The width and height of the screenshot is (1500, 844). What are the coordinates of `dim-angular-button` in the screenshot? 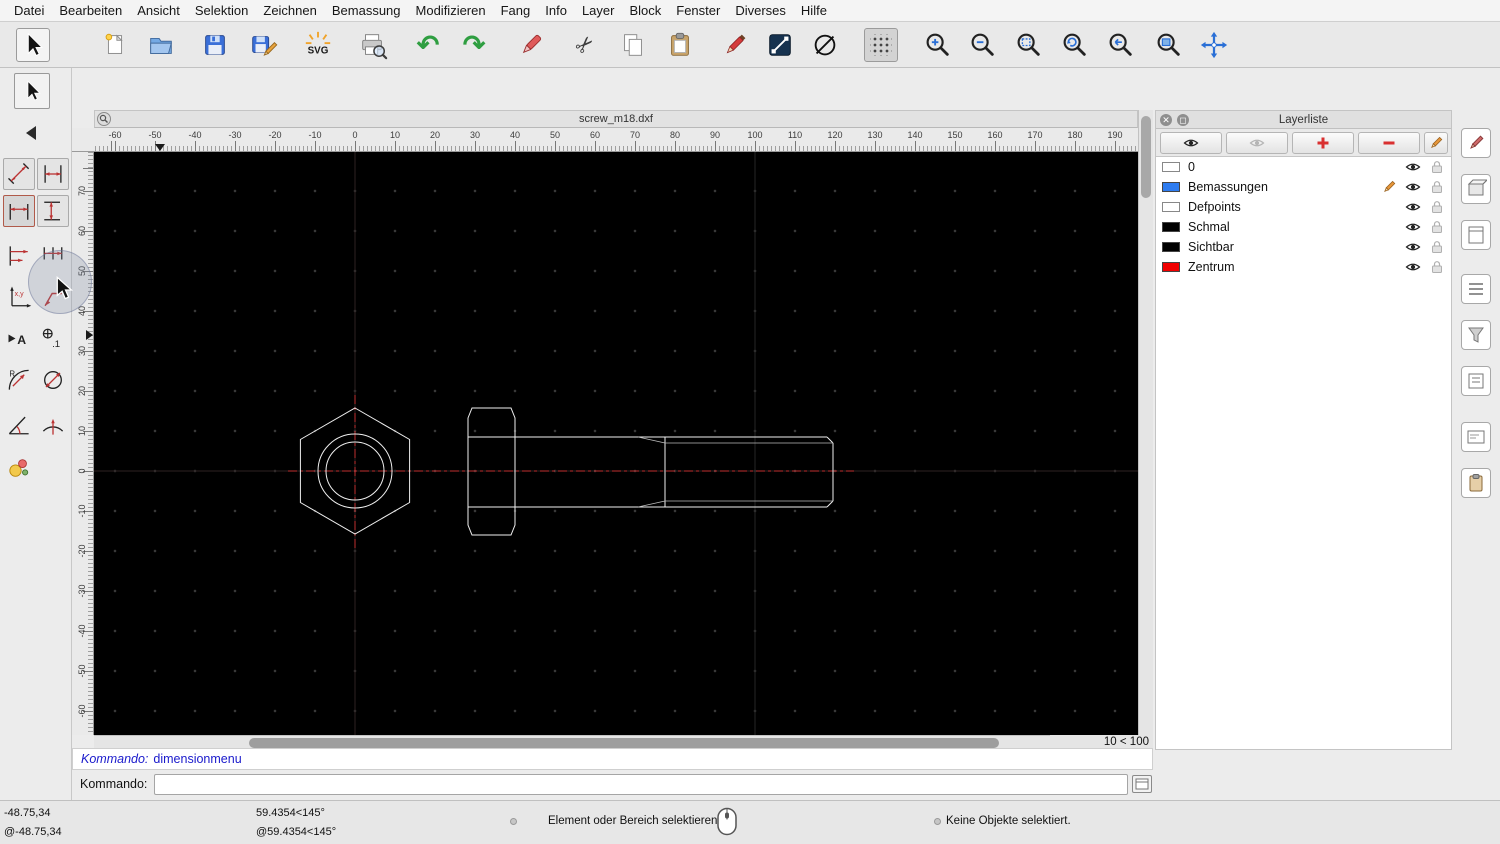 It's located at (19, 425).